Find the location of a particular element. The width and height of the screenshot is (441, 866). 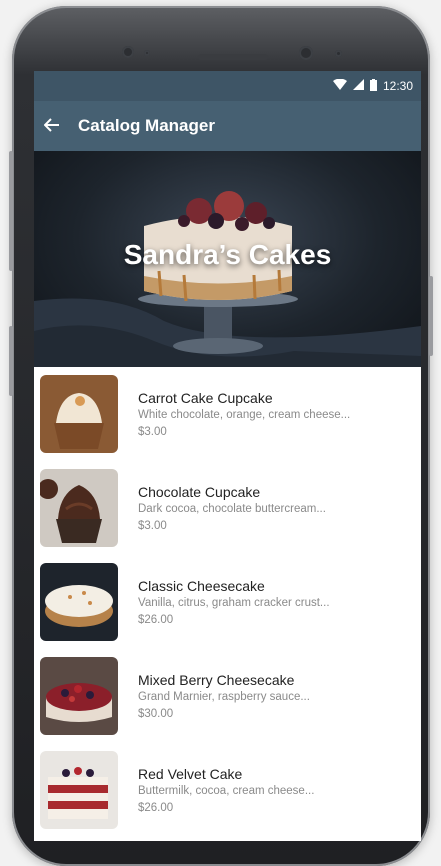

wifi-icon is located at coordinates (339, 85).